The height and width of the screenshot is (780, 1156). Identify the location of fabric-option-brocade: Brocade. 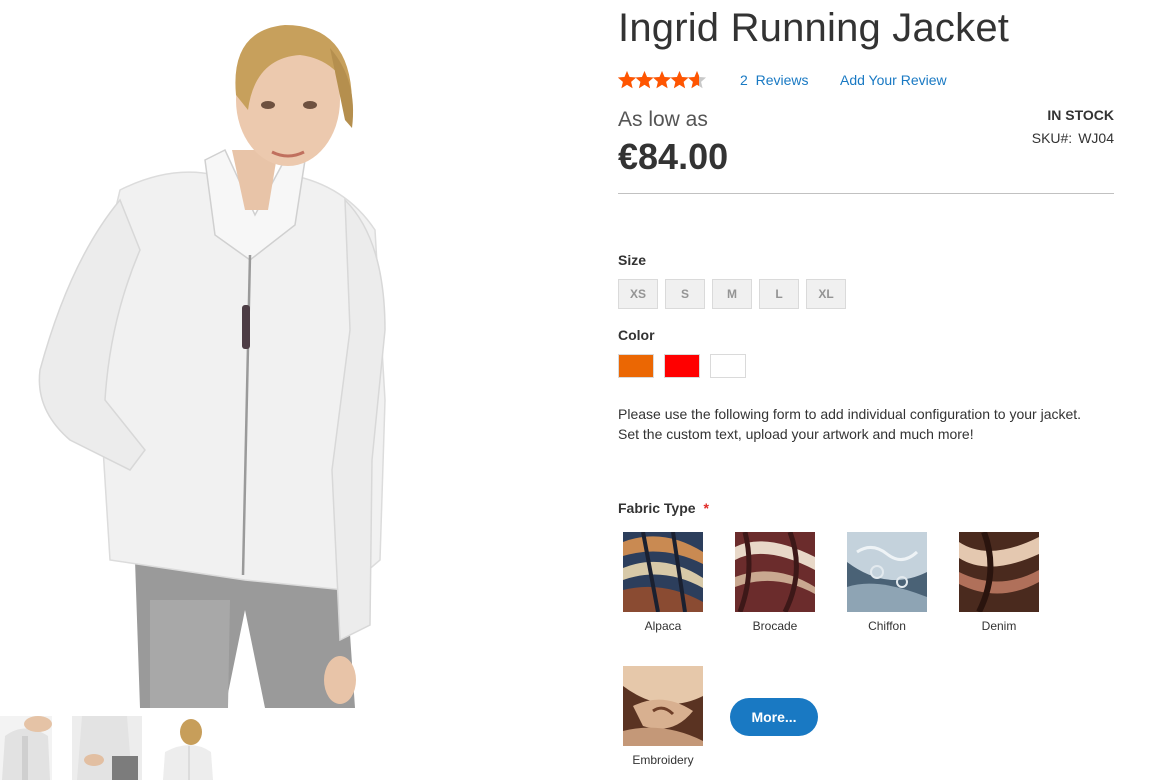
(775, 587).